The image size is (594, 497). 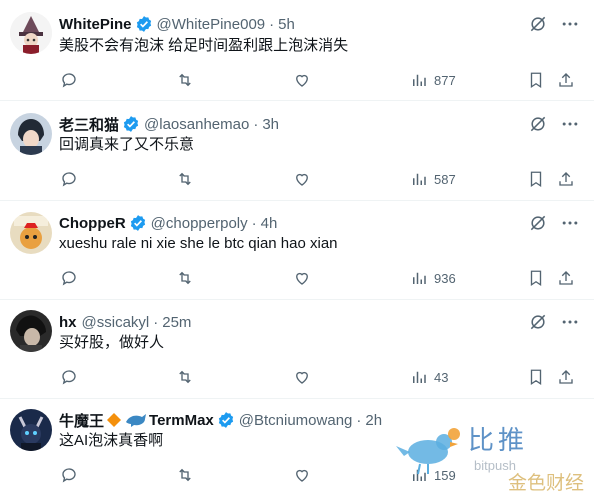 I want to click on bitpush-watermark: 比推 bitpush 金色财经, so click(x=492, y=453).